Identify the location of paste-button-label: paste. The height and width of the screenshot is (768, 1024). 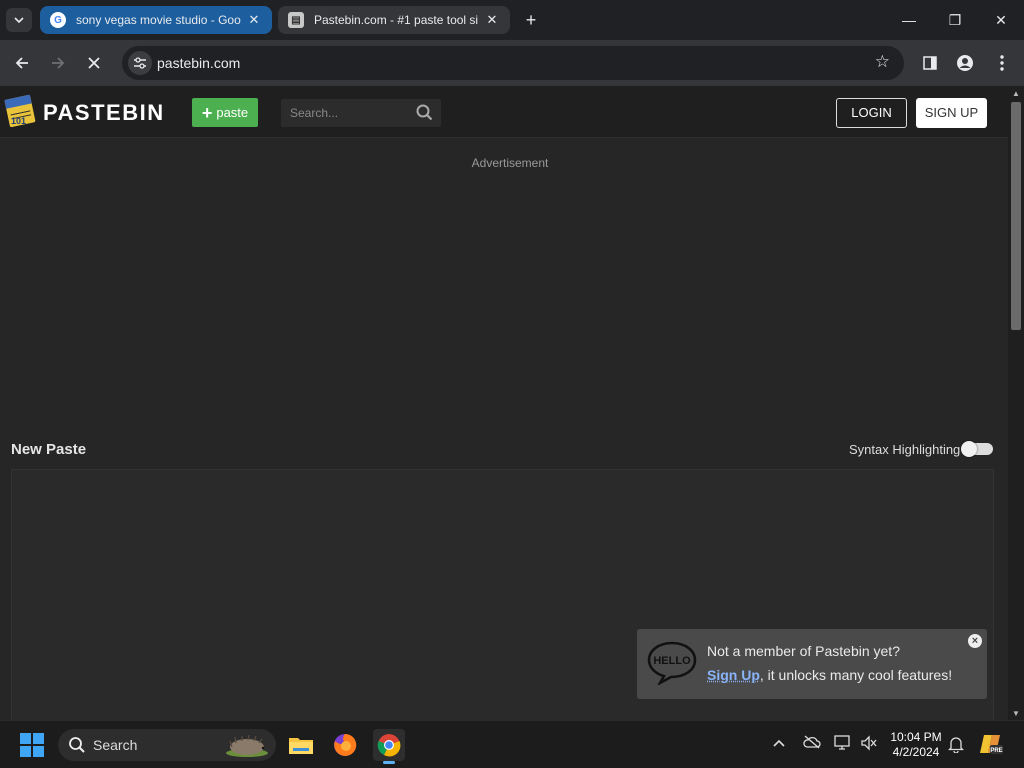
(232, 112).